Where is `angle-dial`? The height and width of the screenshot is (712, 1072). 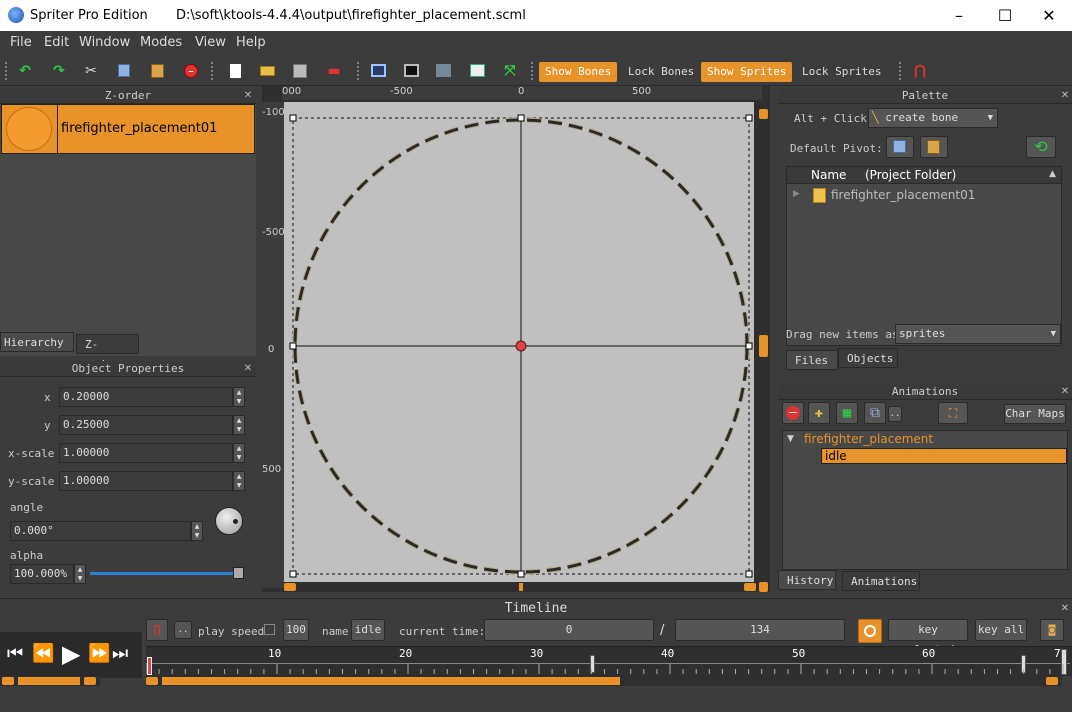 angle-dial is located at coordinates (229, 521).